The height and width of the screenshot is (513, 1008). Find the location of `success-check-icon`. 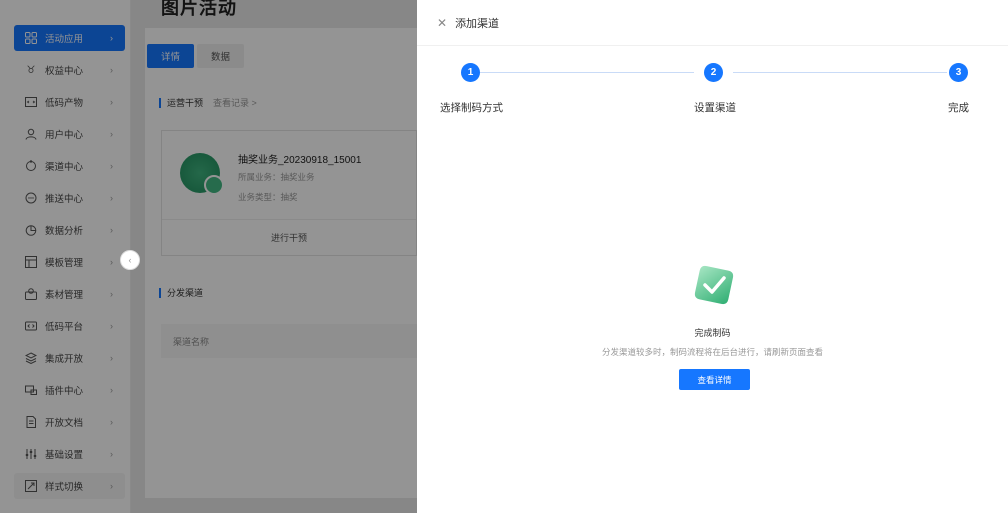

success-check-icon is located at coordinates (714, 285).